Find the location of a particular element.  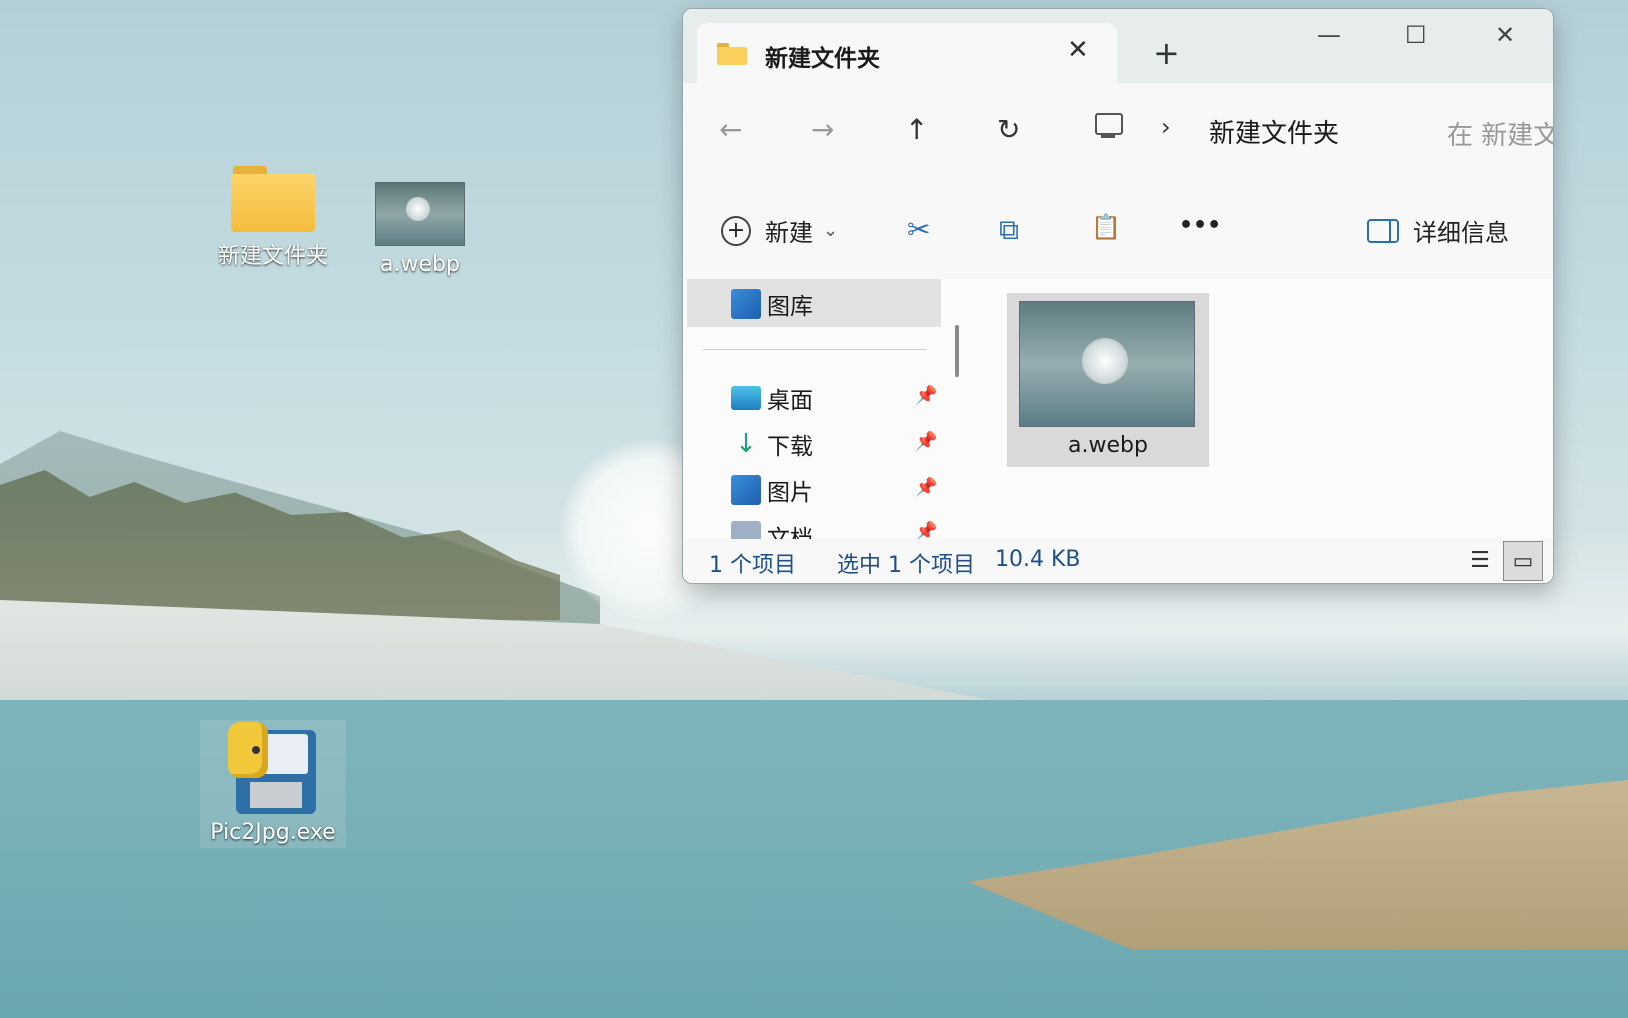

close-button: ✕ is located at coordinates (1505, 35).